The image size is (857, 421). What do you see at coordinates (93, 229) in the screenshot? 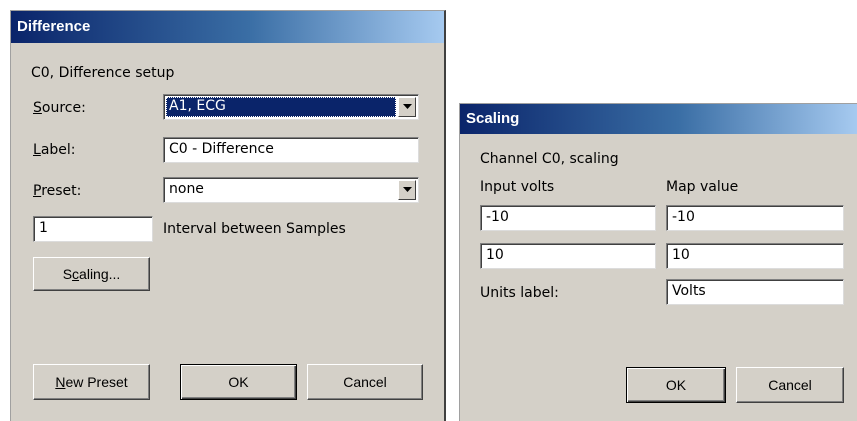
I see `interval-input: 1` at bounding box center [93, 229].